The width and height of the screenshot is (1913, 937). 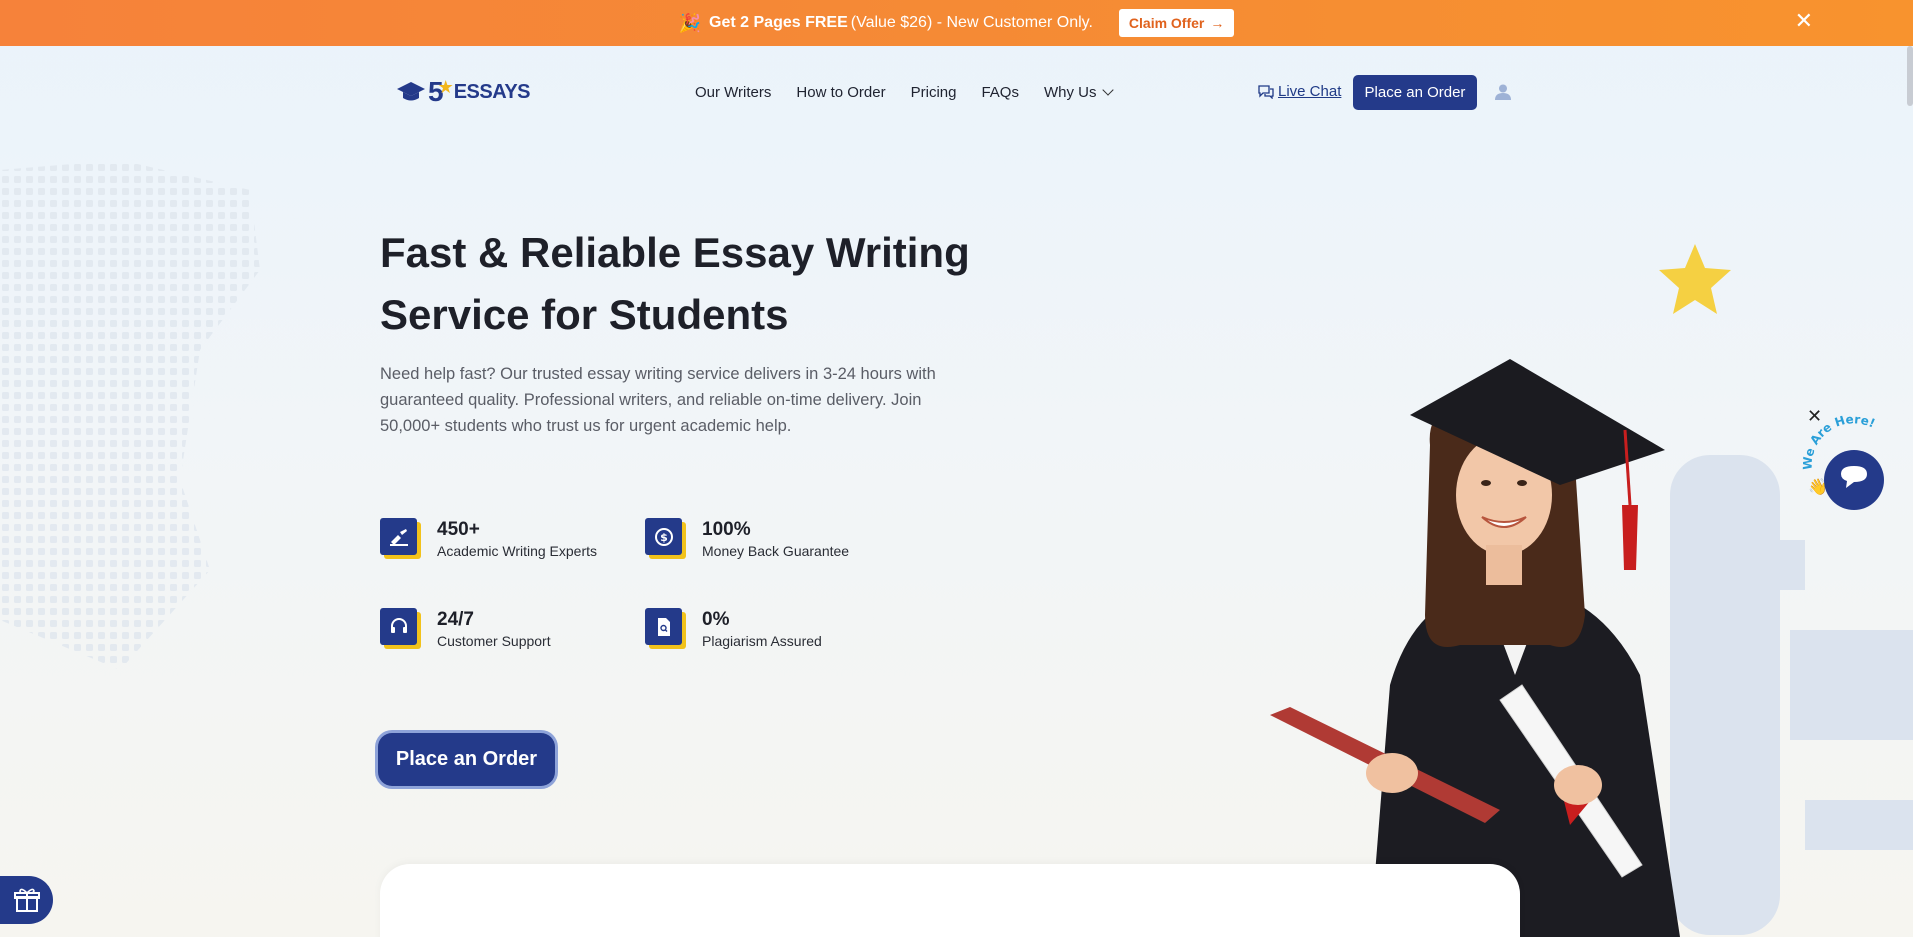 What do you see at coordinates (1910, 76) in the screenshot?
I see `page-scrollbar` at bounding box center [1910, 76].